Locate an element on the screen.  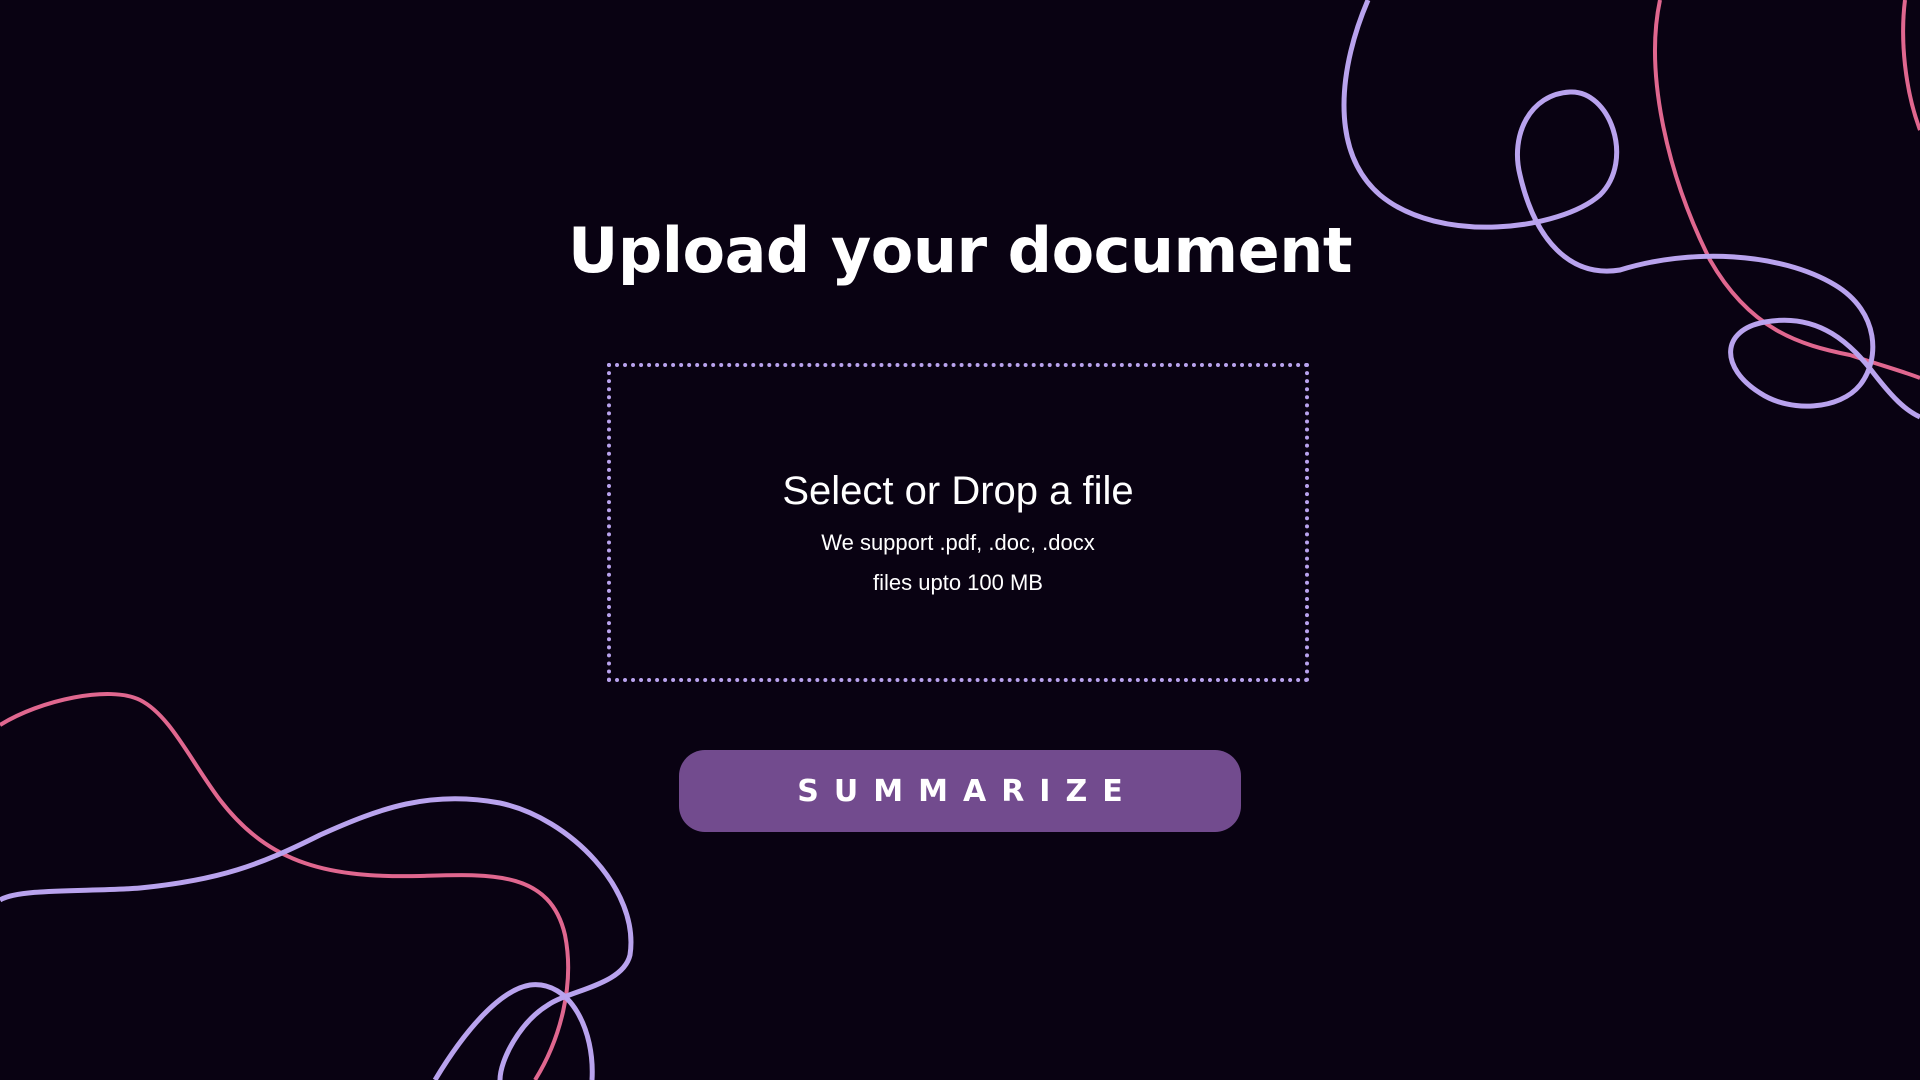
squiggle-bottom-left-lavender is located at coordinates (317, 938).